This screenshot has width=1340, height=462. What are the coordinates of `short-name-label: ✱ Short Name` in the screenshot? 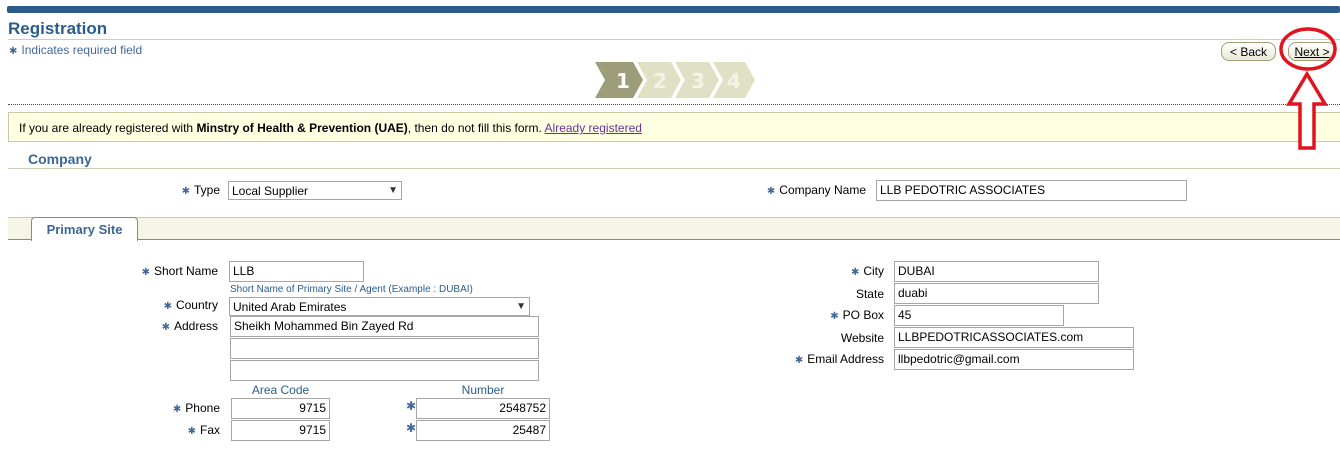 It's located at (169, 271).